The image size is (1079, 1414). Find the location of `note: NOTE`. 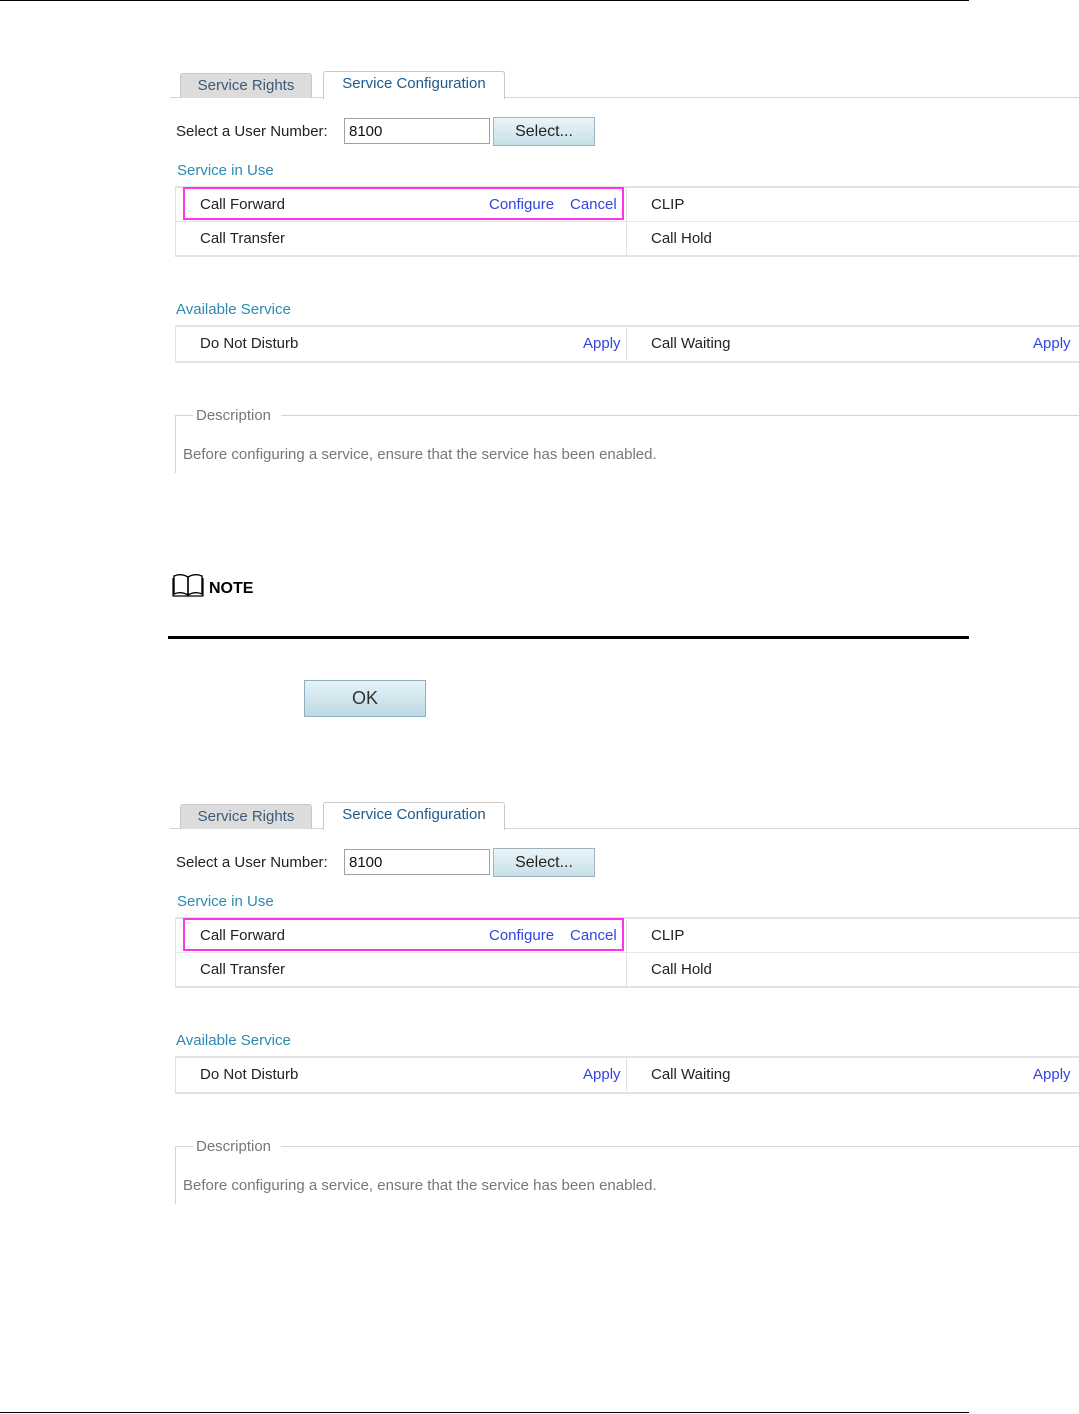

note: NOTE is located at coordinates (272, 586).